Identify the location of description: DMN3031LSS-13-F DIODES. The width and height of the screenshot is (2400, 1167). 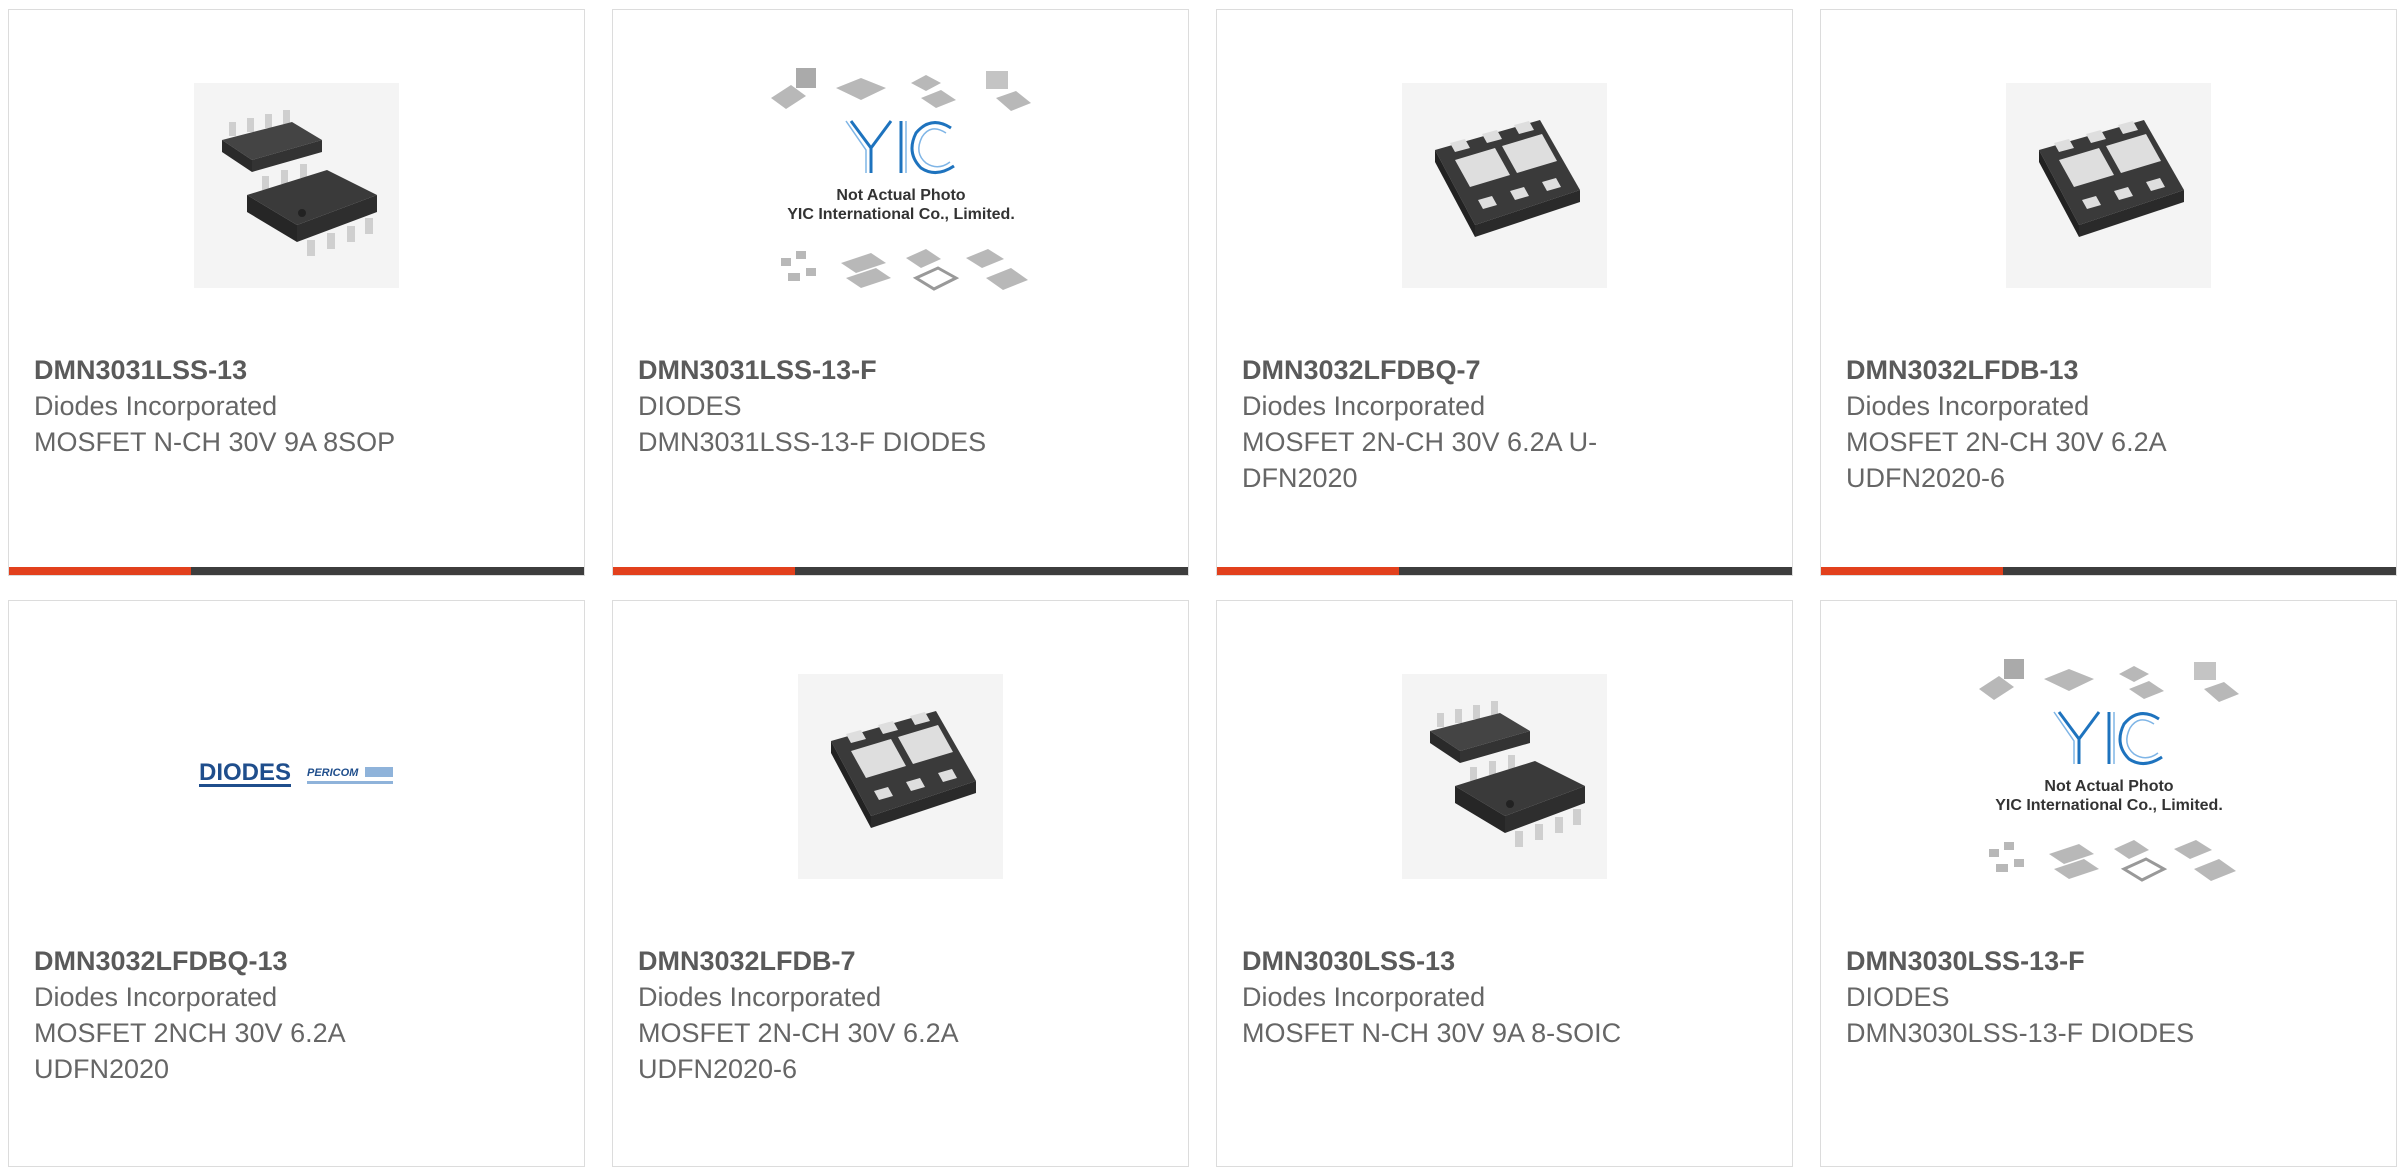
(812, 442).